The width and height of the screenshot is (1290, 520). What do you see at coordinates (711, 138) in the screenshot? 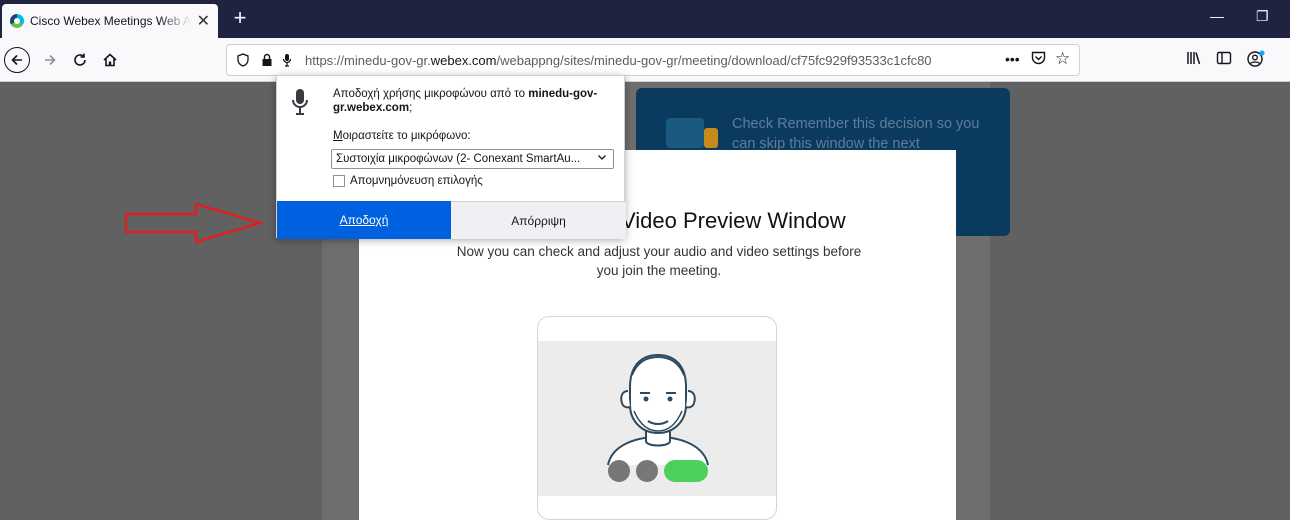
I see `person-tip-icon` at bounding box center [711, 138].